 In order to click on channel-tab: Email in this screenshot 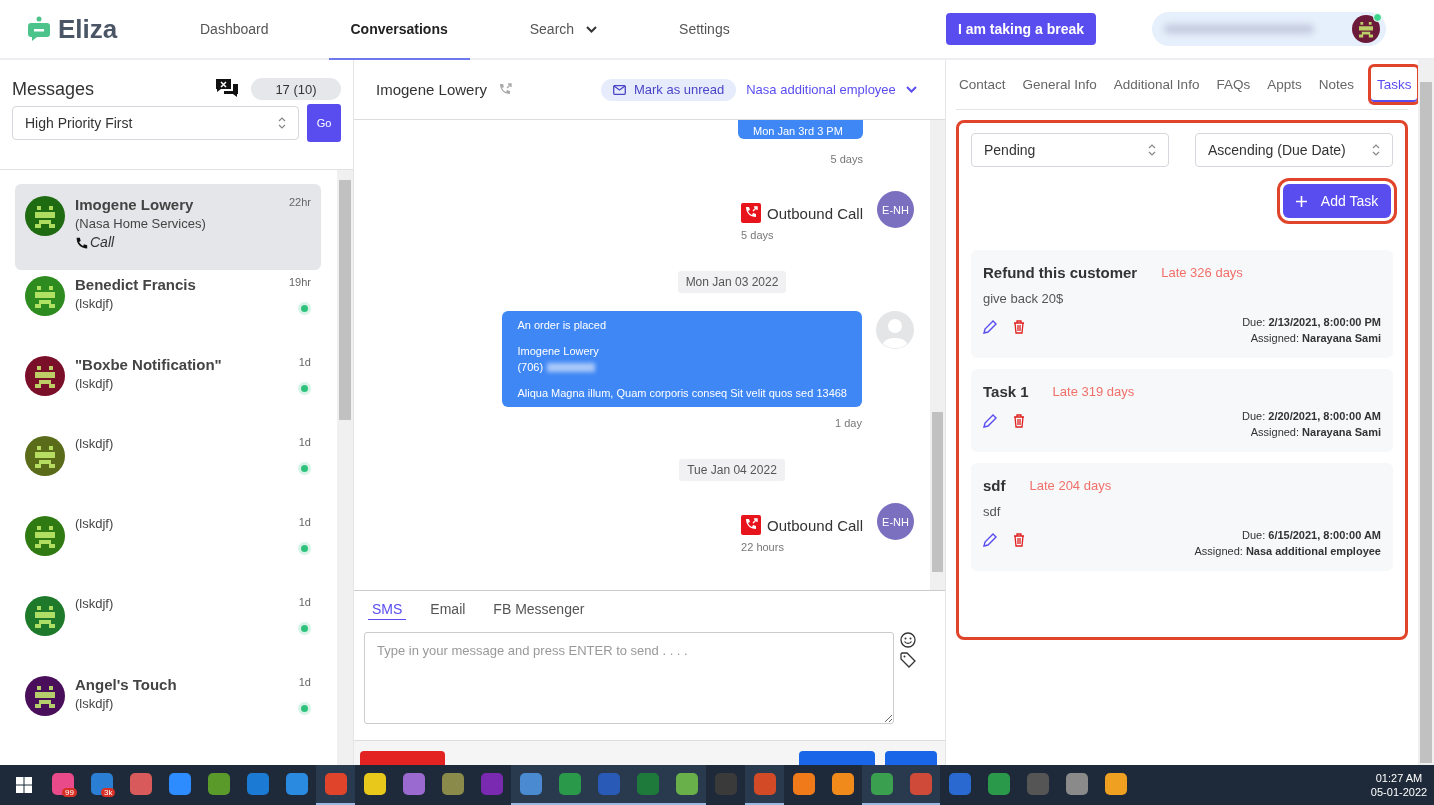, I will do `click(448, 610)`.